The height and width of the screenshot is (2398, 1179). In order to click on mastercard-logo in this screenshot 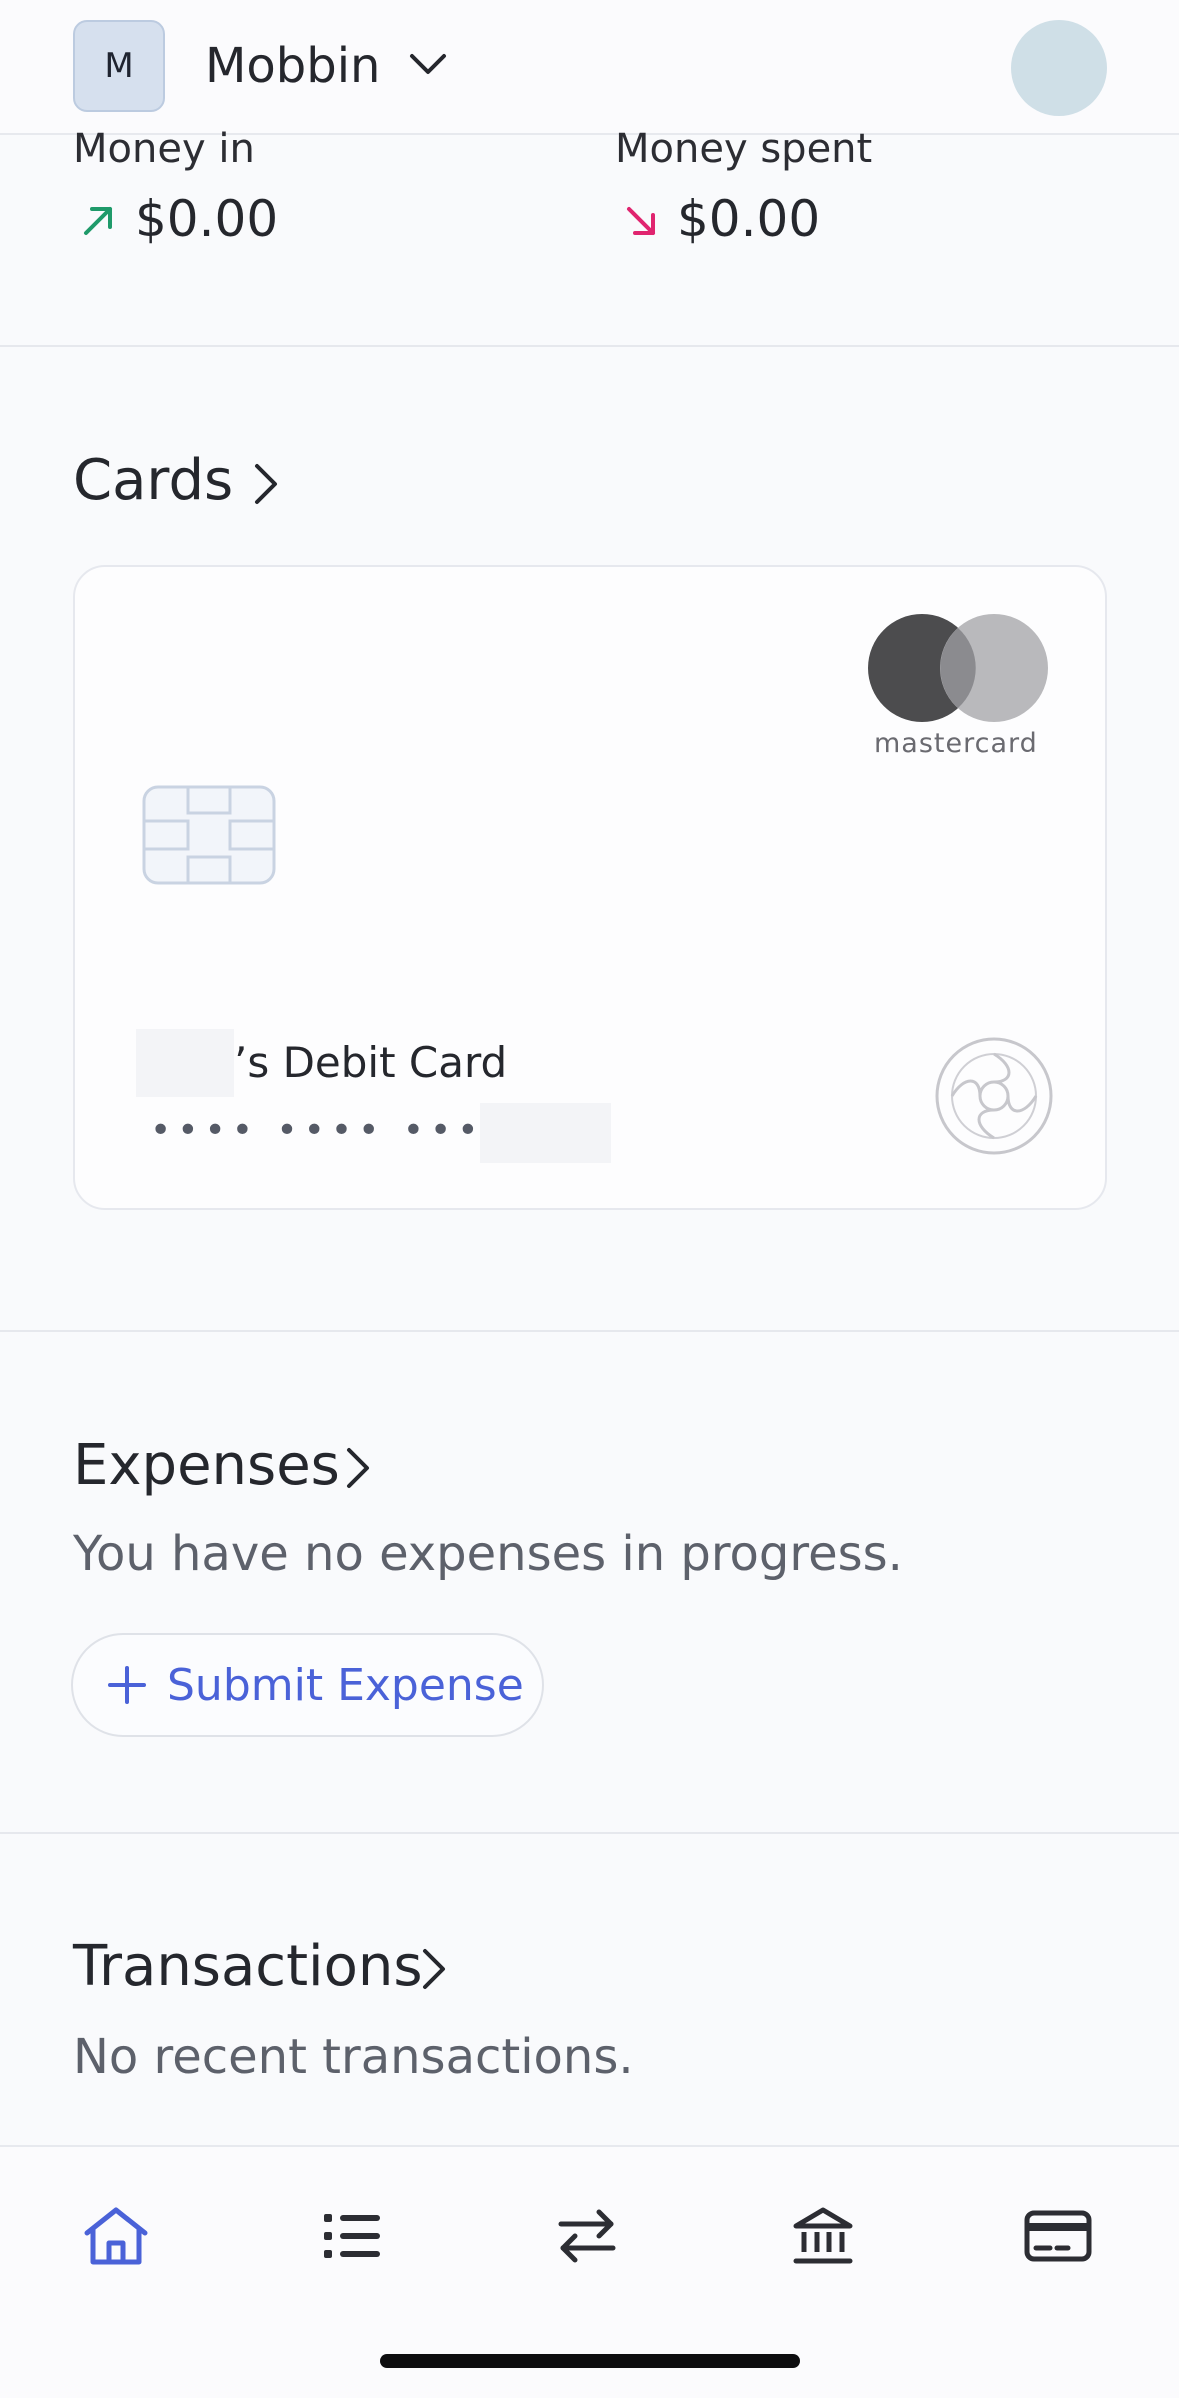, I will do `click(958, 668)`.